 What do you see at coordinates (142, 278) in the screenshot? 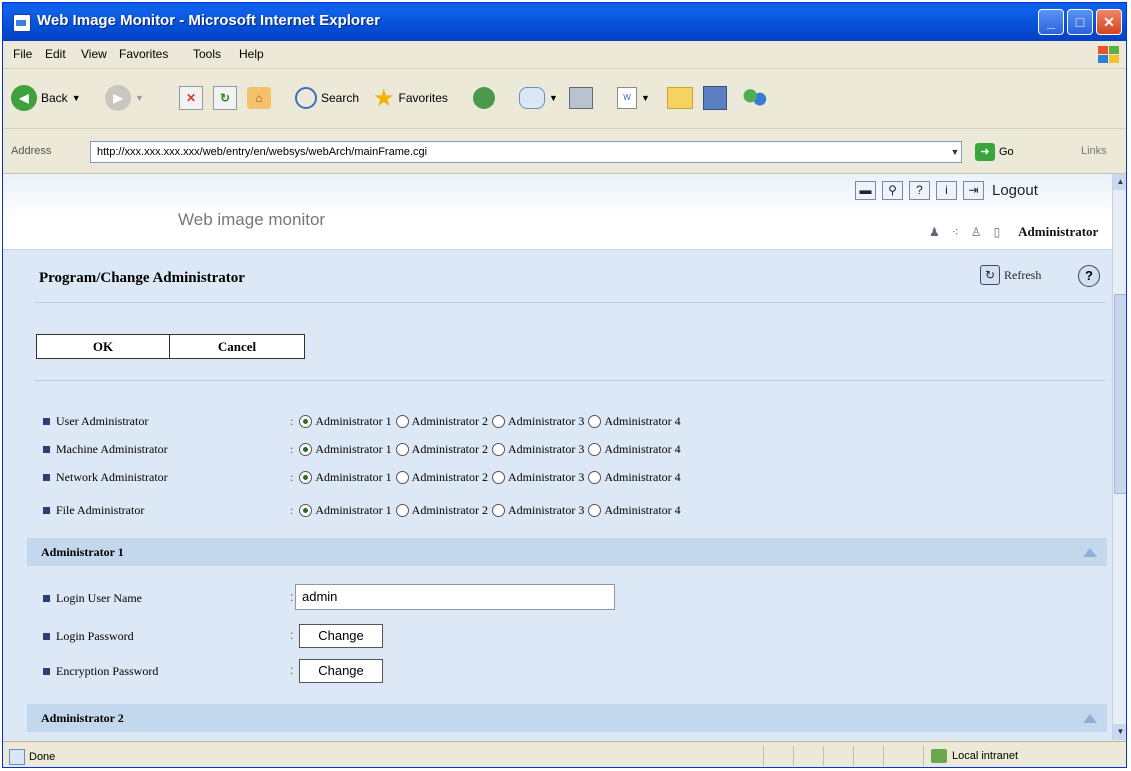
I see `page-title: Program/Change Administrator` at bounding box center [142, 278].